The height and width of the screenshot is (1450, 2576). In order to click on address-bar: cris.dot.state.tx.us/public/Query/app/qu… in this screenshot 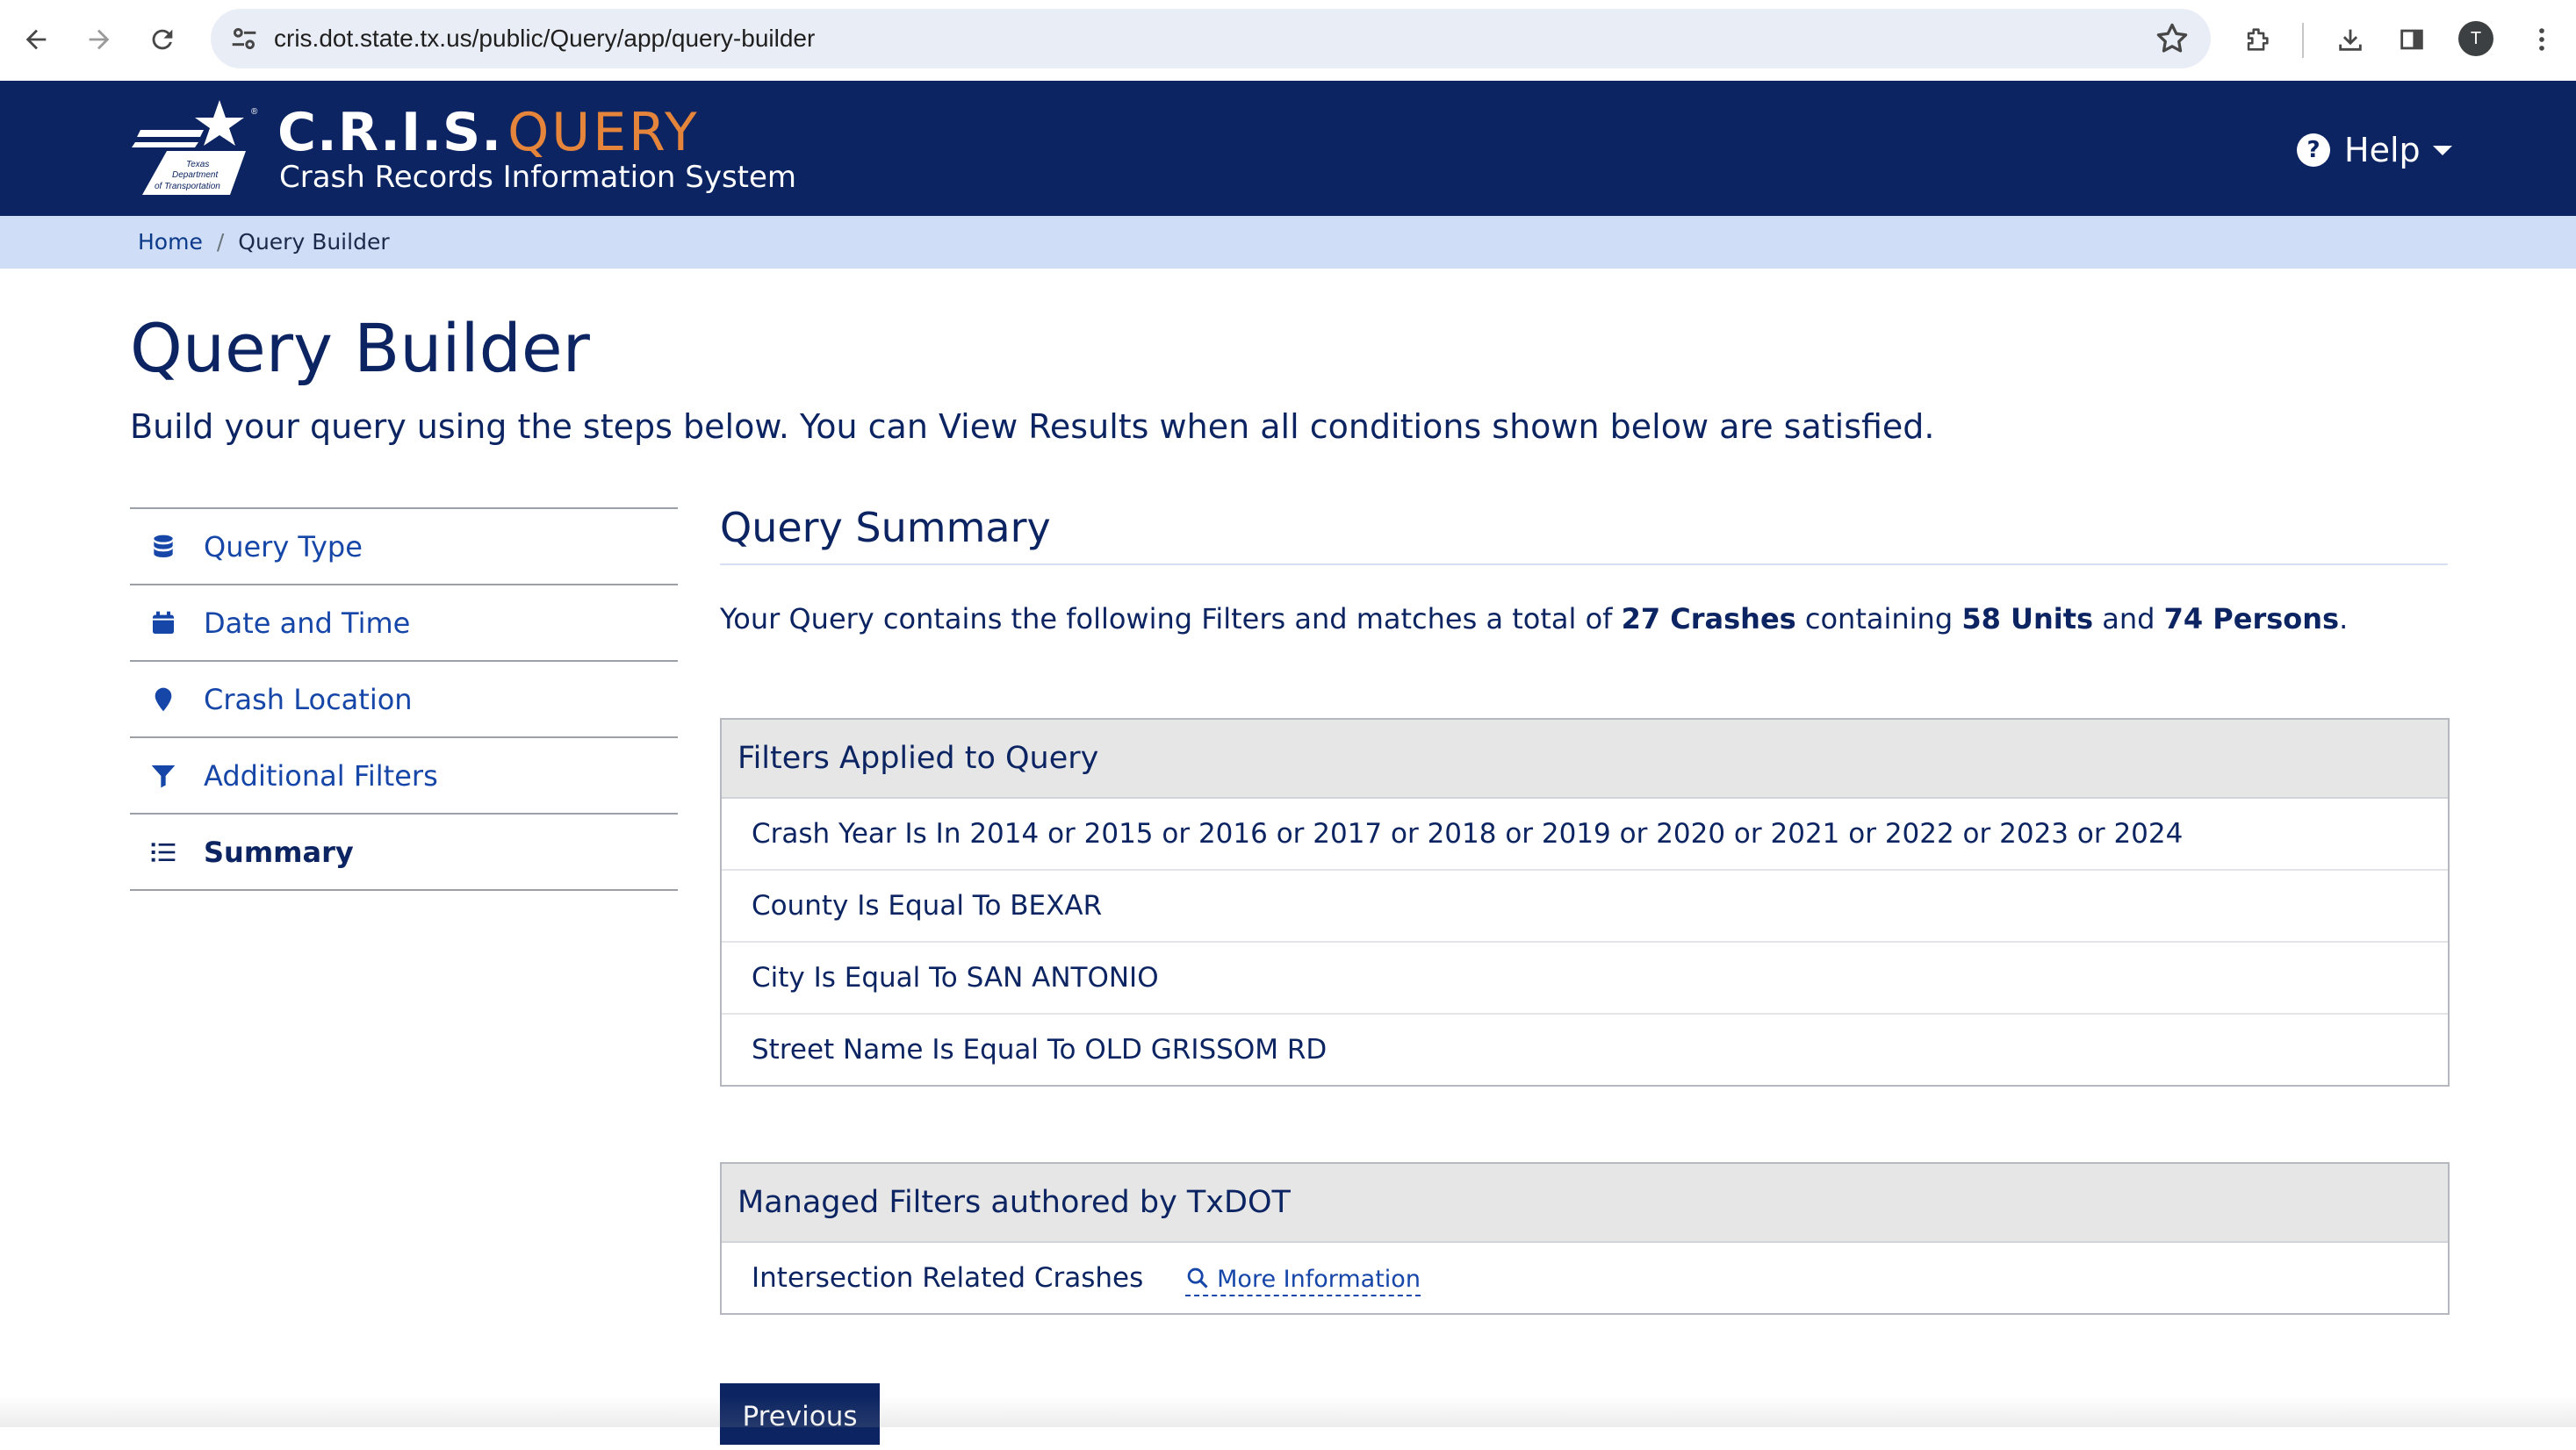, I will do `click(1211, 39)`.